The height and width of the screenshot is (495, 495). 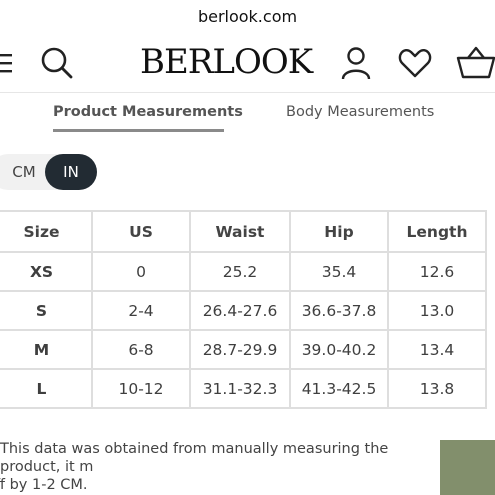 I want to click on site-header: BERLOOK, so click(x=247, y=63).